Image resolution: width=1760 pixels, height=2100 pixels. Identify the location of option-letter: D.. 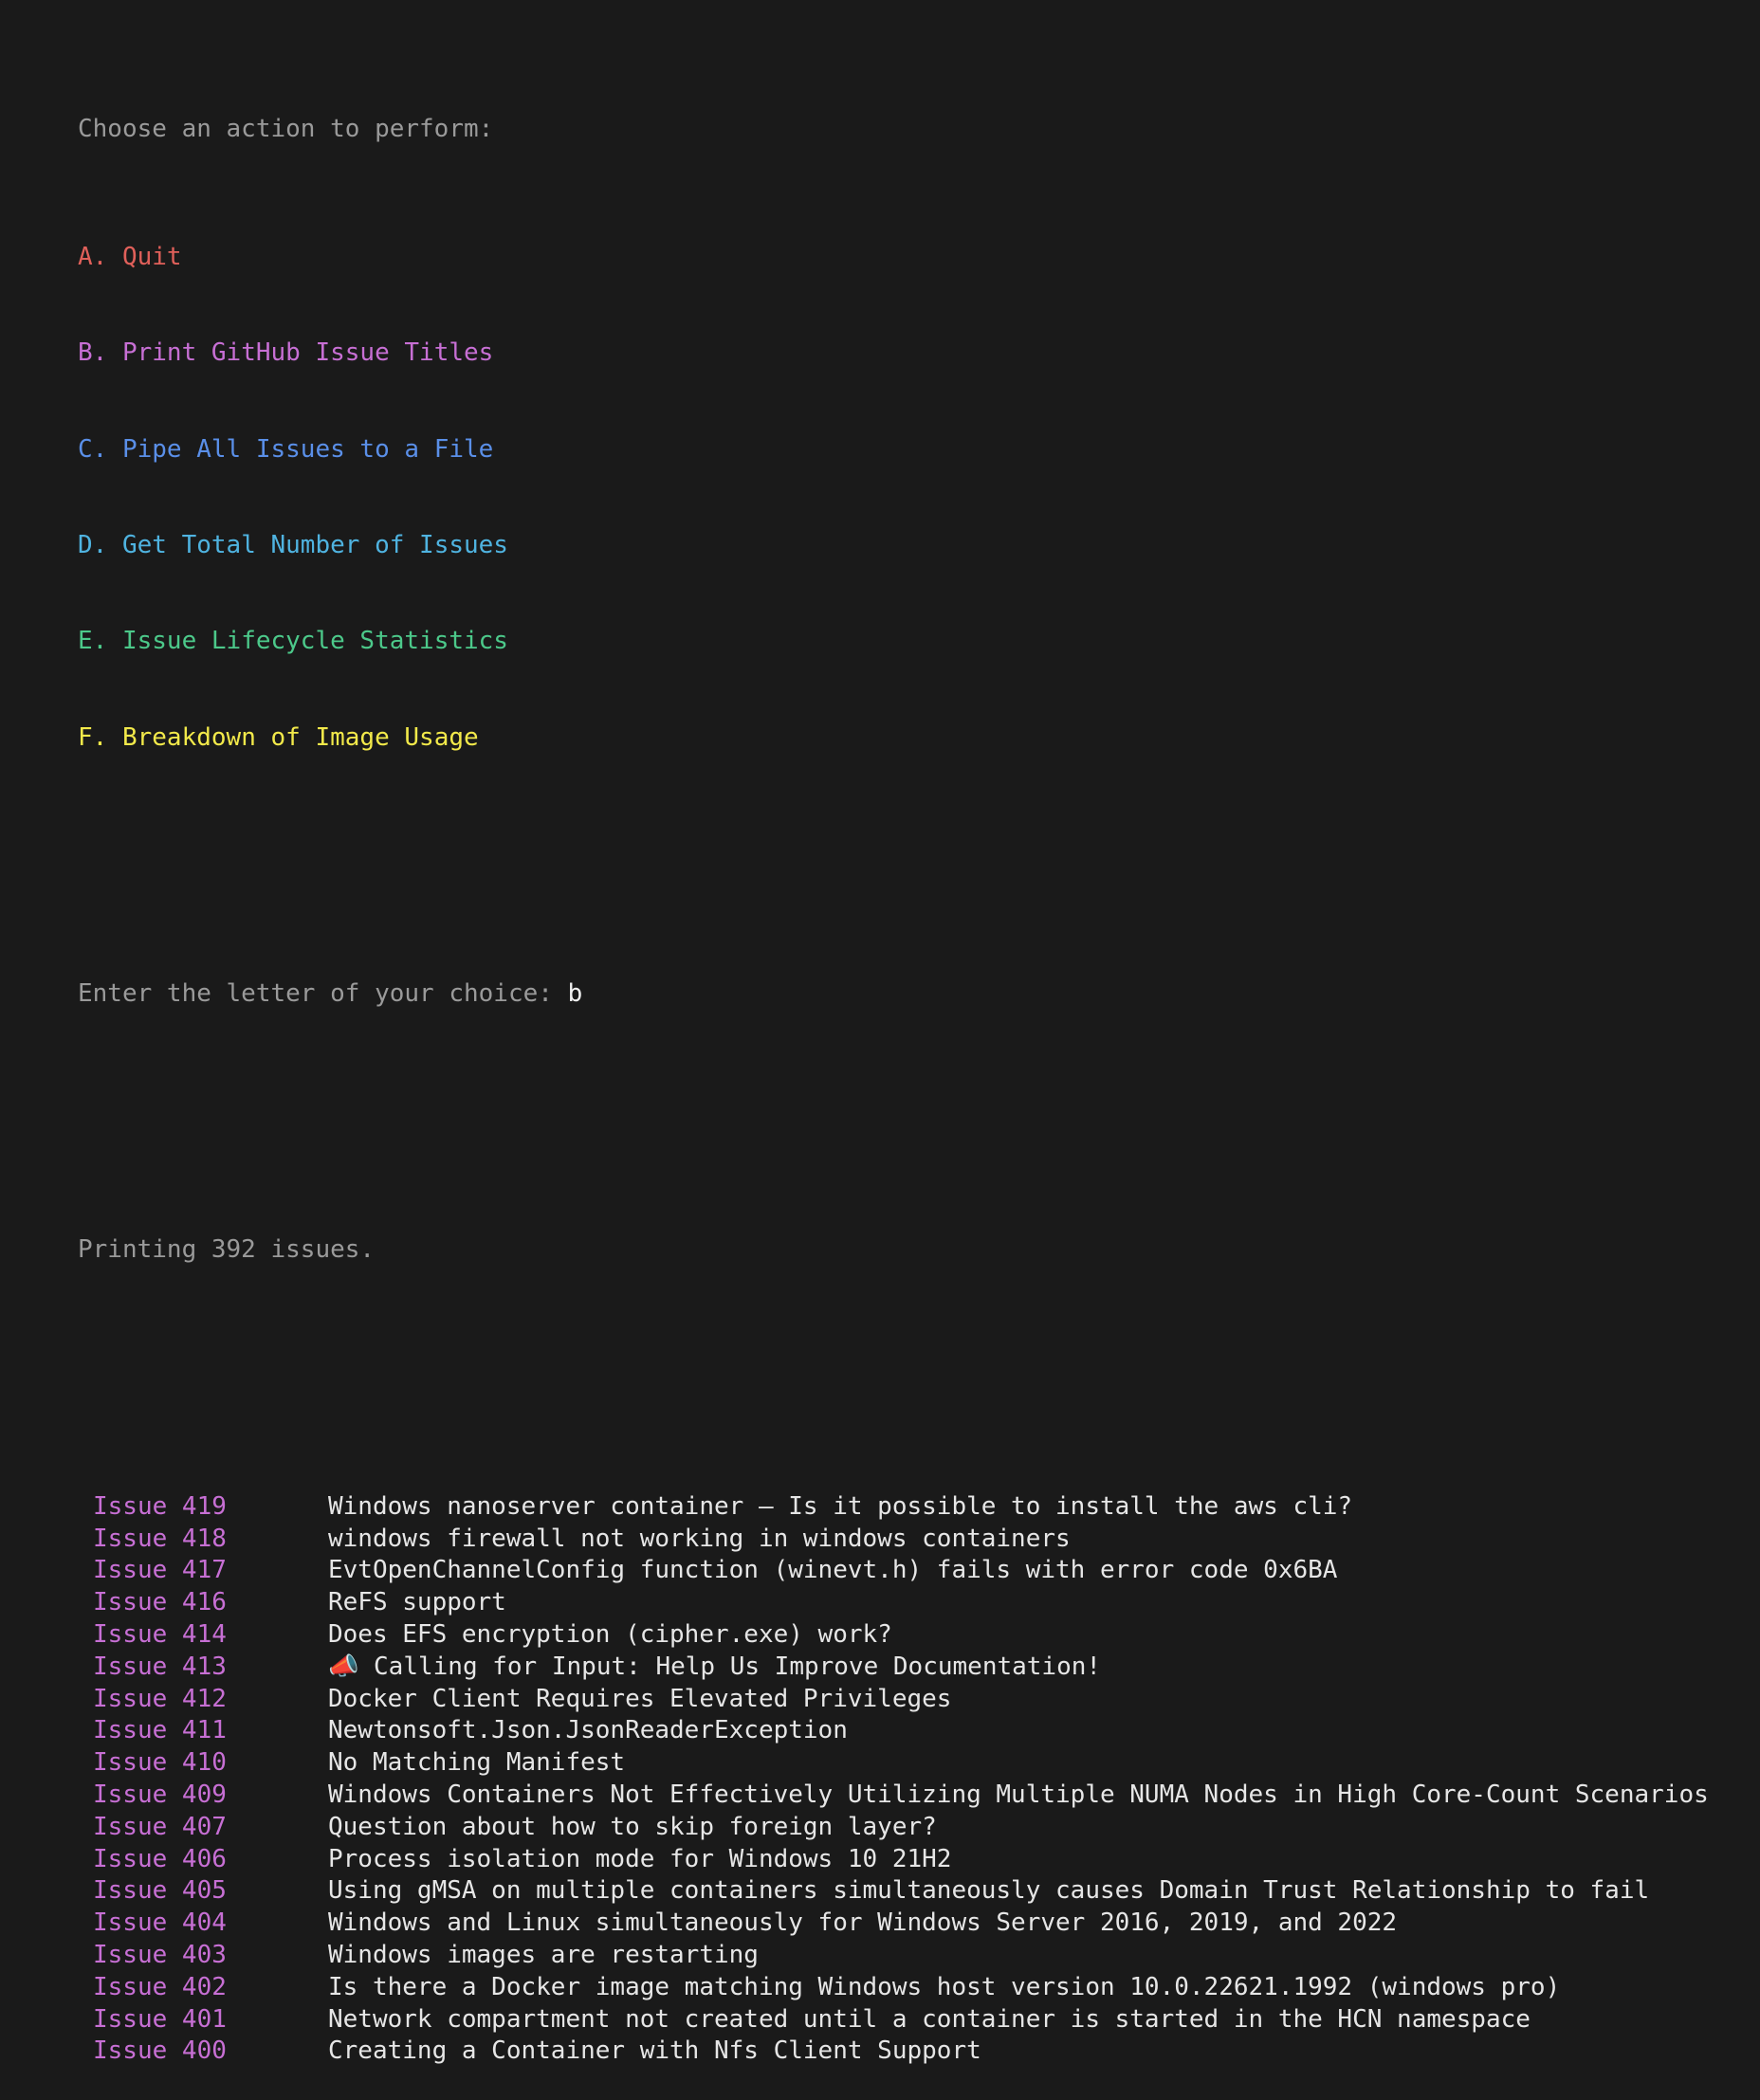
(93, 544).